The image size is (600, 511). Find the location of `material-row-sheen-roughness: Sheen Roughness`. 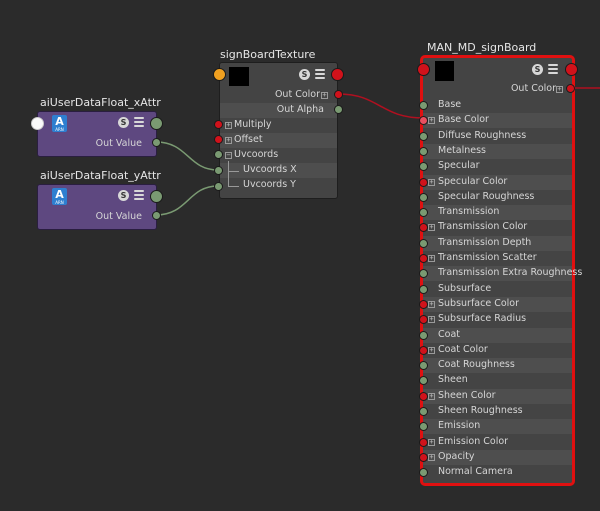

material-row-sheen-roughness: Sheen Roughness is located at coordinates (497, 411).